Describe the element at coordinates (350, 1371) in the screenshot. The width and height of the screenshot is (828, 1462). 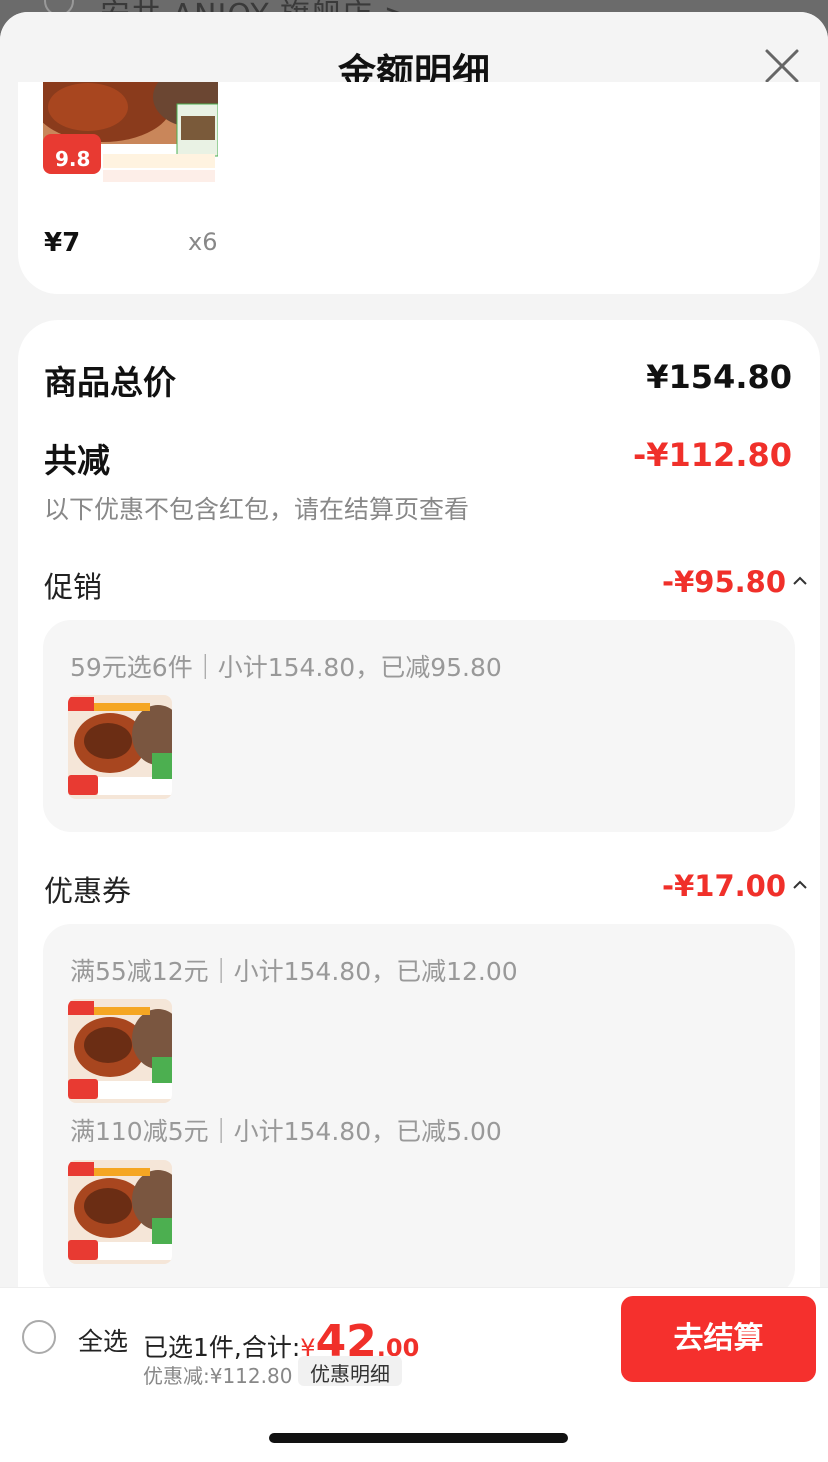
I see `discount-detail-button: 优惠明细` at that location.